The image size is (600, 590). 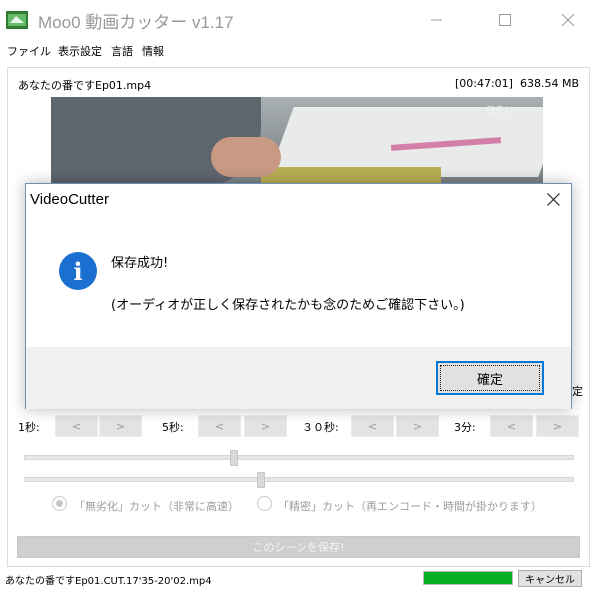 I want to click on start-position-slider, so click(x=299, y=458).